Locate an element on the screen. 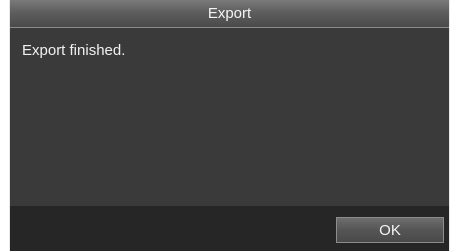 Image resolution: width=453 pixels, height=251 pixels. ok-button: OK is located at coordinates (390, 230).